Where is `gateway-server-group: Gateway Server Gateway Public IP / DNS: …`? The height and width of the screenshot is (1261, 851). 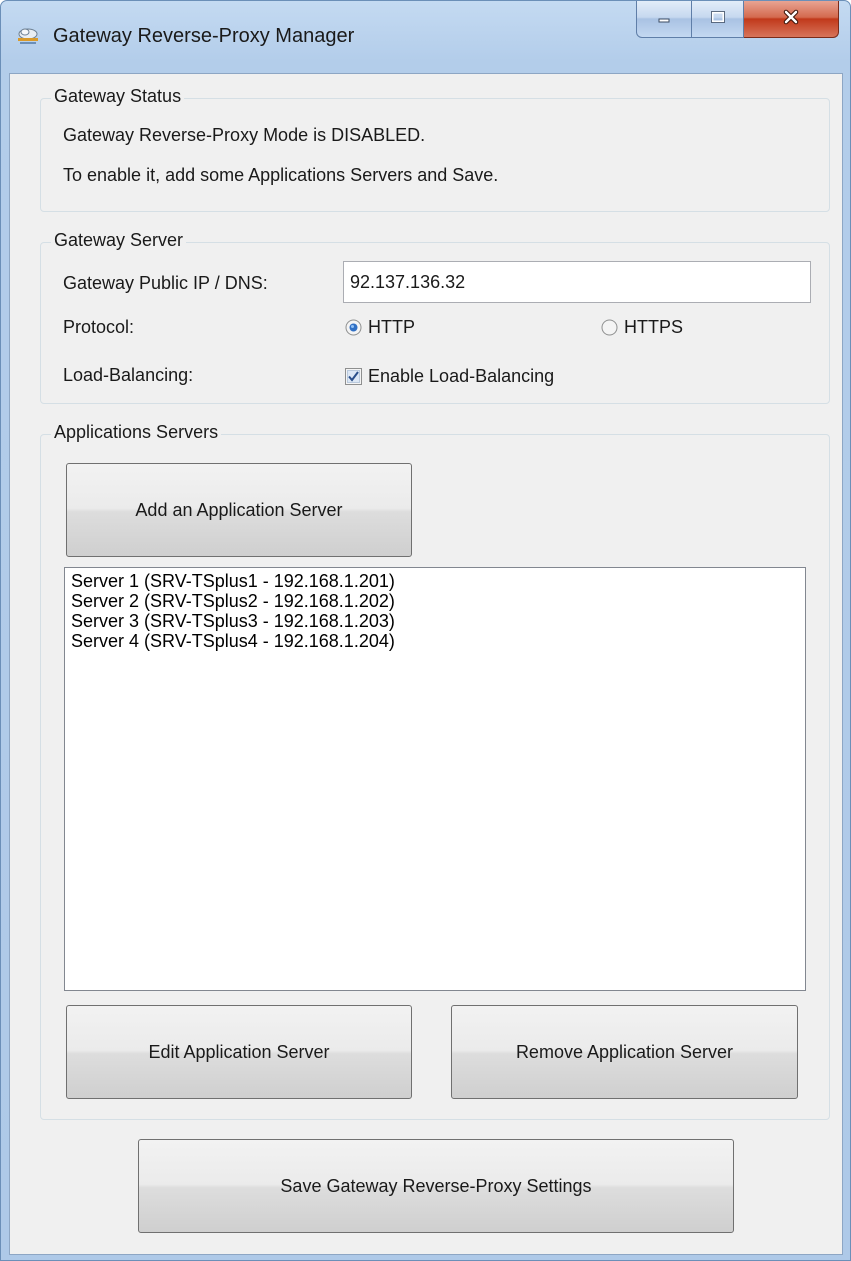
gateway-server-group: Gateway Server Gateway Public IP / DNS: … is located at coordinates (435, 317).